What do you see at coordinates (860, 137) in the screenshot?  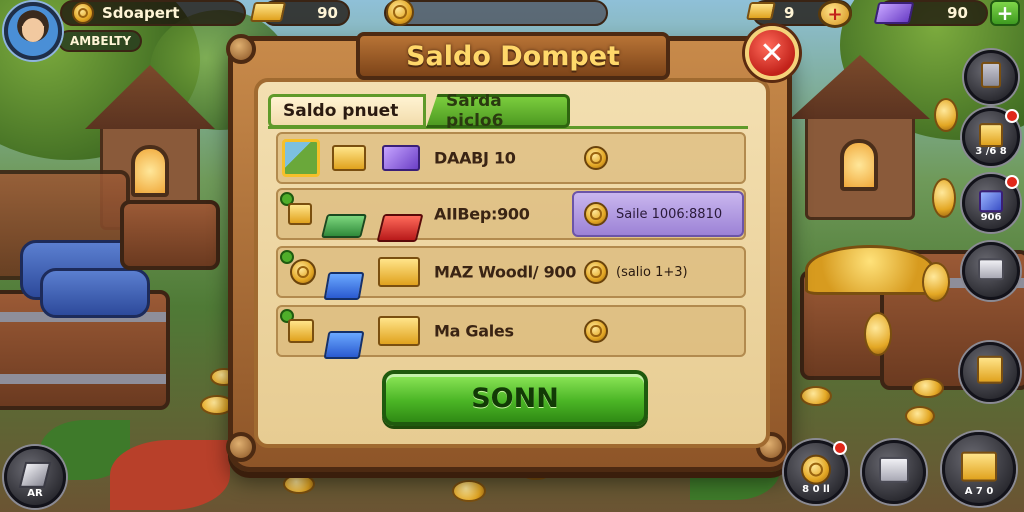 I see `house-right` at bounding box center [860, 137].